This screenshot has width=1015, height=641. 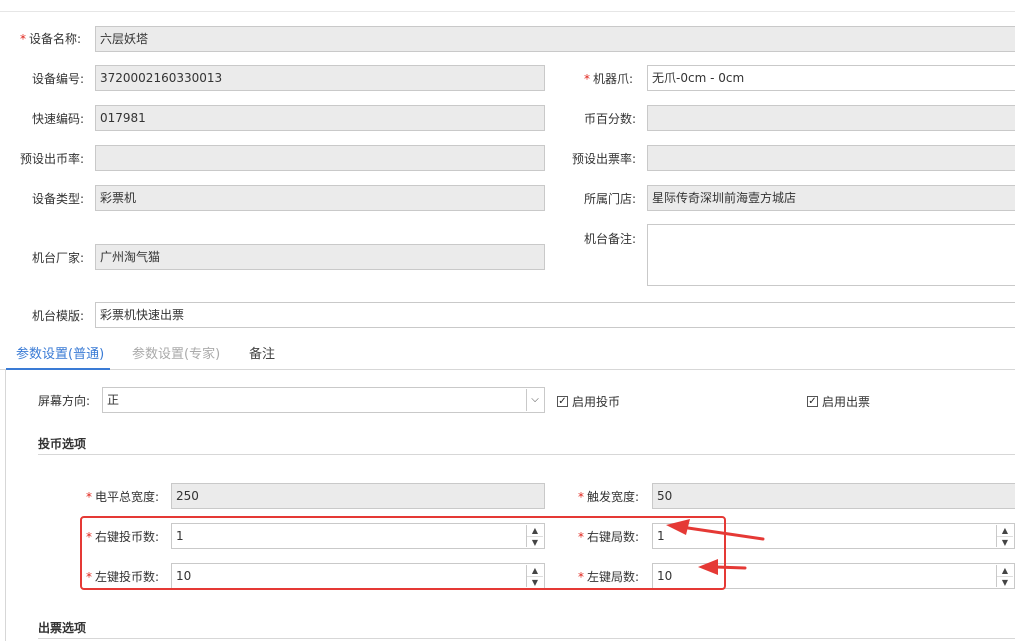 What do you see at coordinates (403, 553) in the screenshot?
I see `annotation-highlight-box` at bounding box center [403, 553].